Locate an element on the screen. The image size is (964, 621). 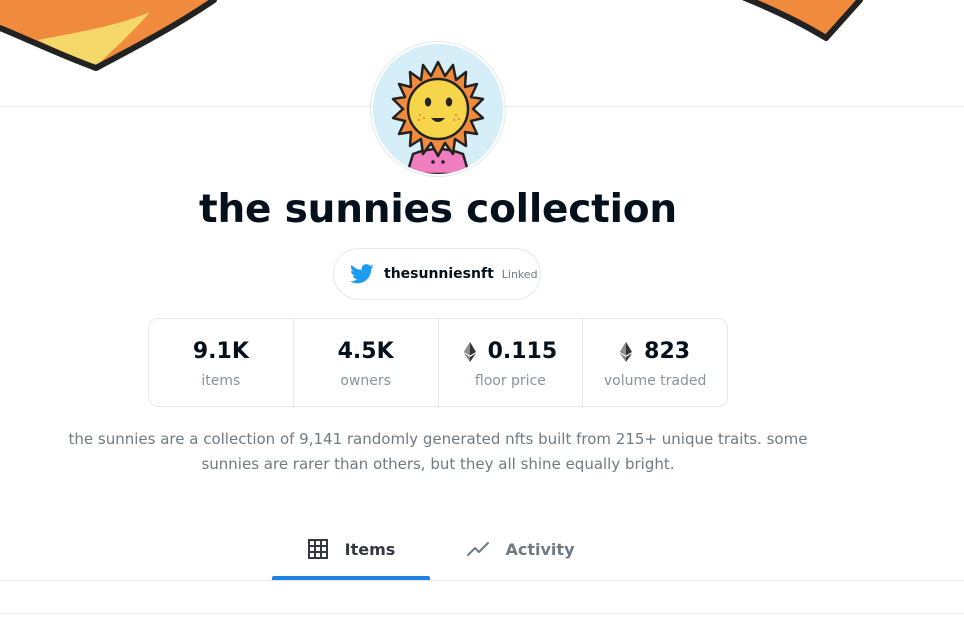
stat-volume-traded: 823 volume traded is located at coordinates (655, 362).